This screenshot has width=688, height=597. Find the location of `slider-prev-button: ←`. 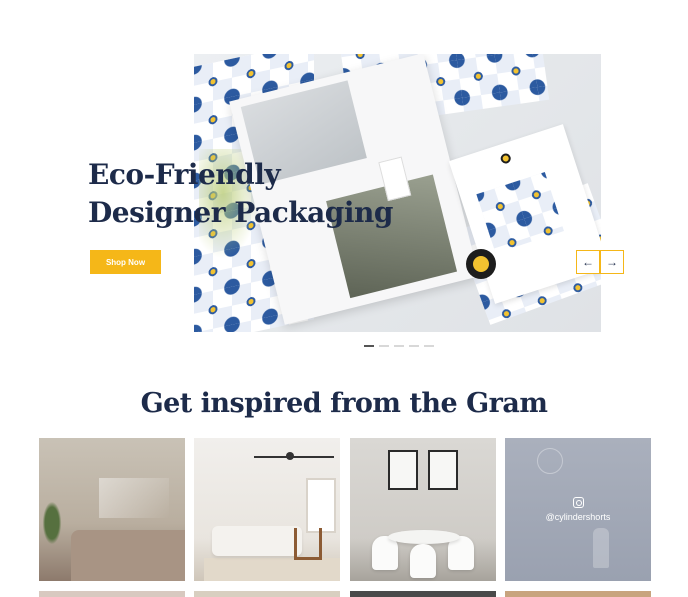

slider-prev-button: ← is located at coordinates (588, 262).